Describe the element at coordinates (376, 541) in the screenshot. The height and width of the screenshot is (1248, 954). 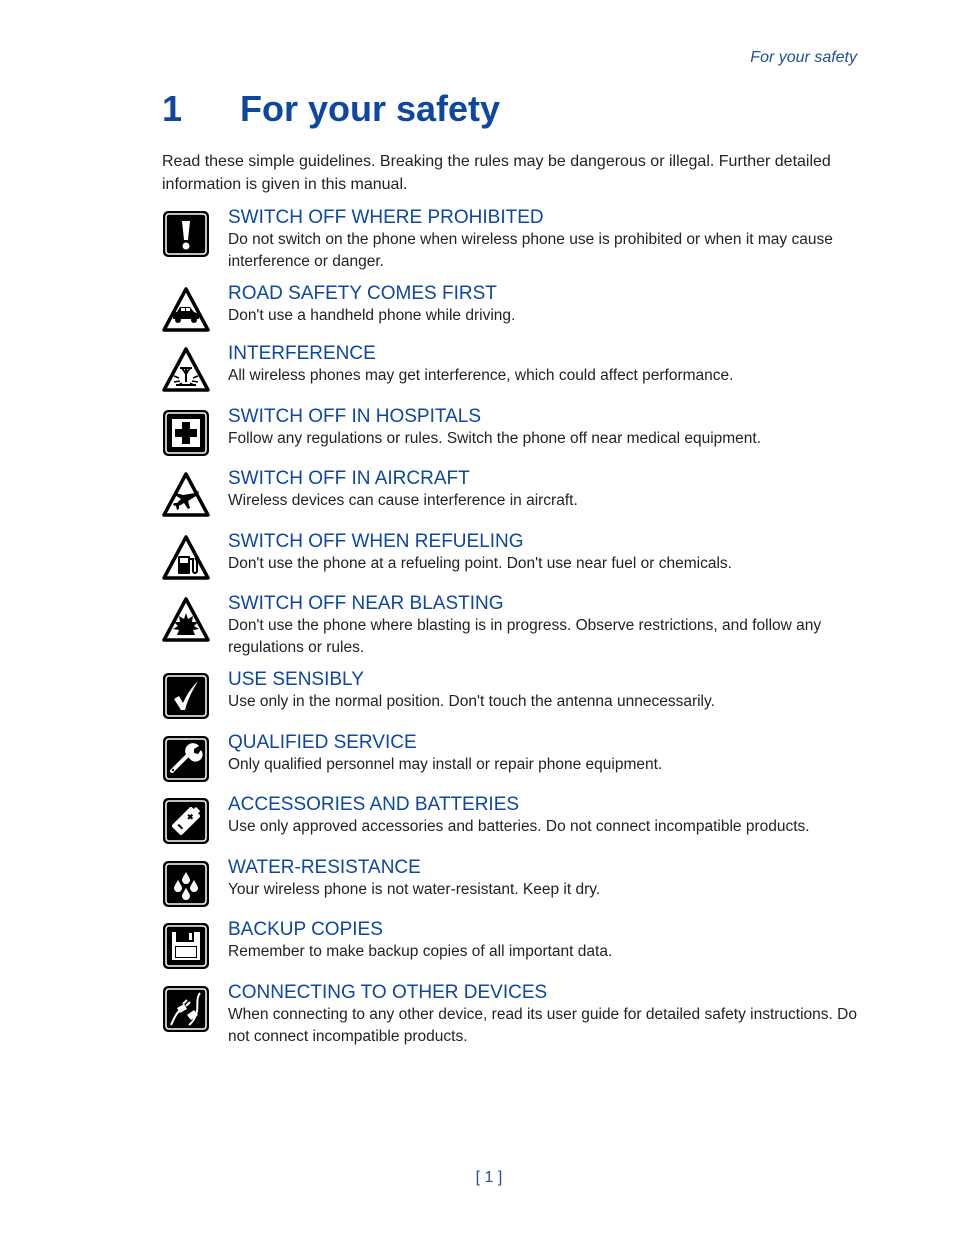
I see `item-title: SWITCH OFF WHEN REFUELING` at that location.